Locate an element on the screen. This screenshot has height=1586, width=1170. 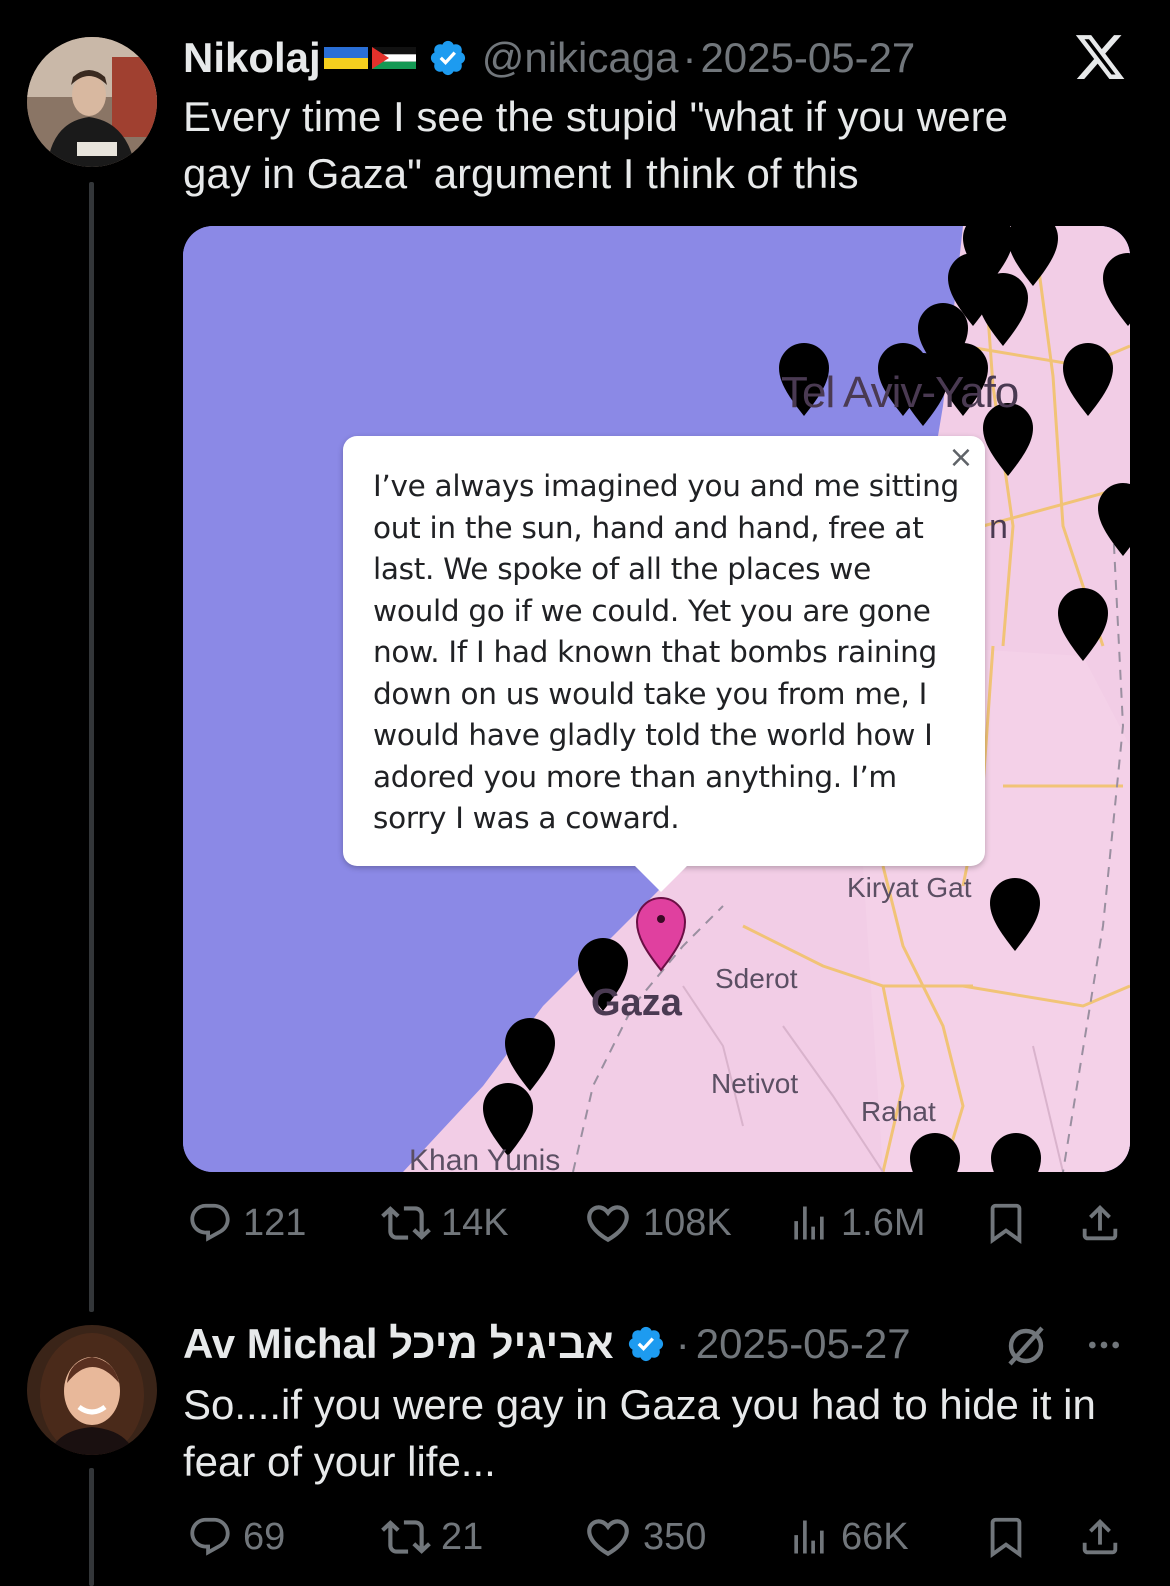
tweet-2-header: Av Michal אביגיל מיכל · 2025-05-27 is located at coordinates (547, 1344).